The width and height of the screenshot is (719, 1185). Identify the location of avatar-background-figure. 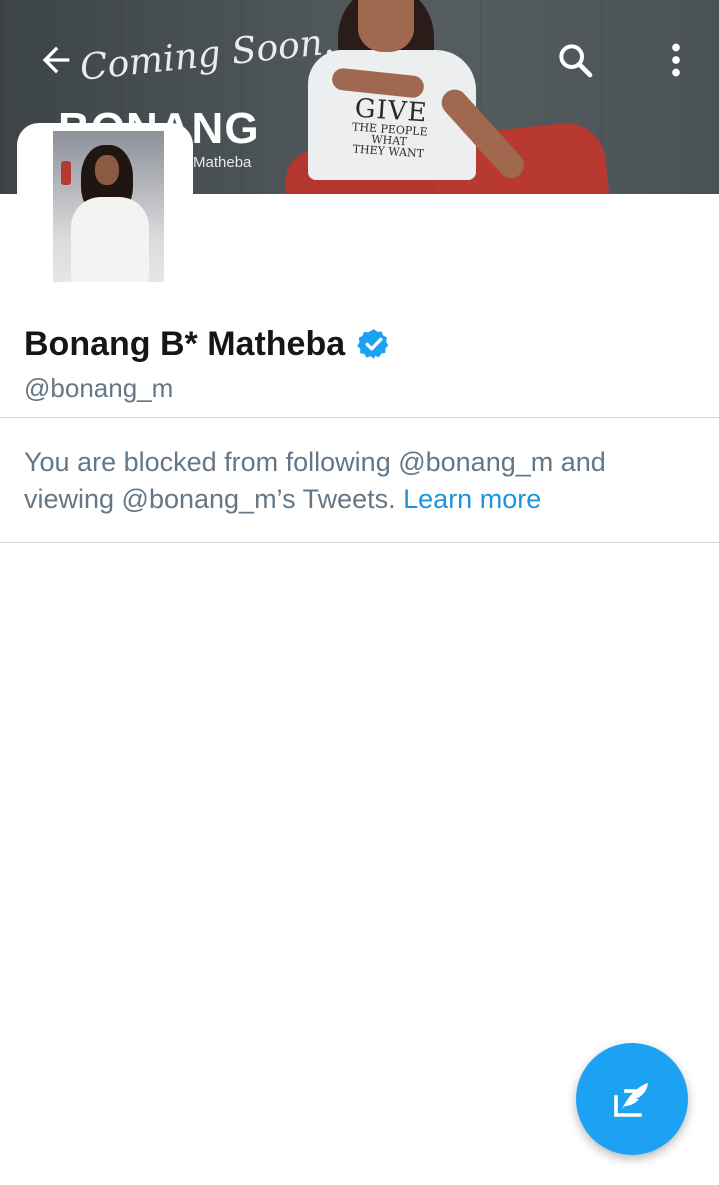
(66, 173).